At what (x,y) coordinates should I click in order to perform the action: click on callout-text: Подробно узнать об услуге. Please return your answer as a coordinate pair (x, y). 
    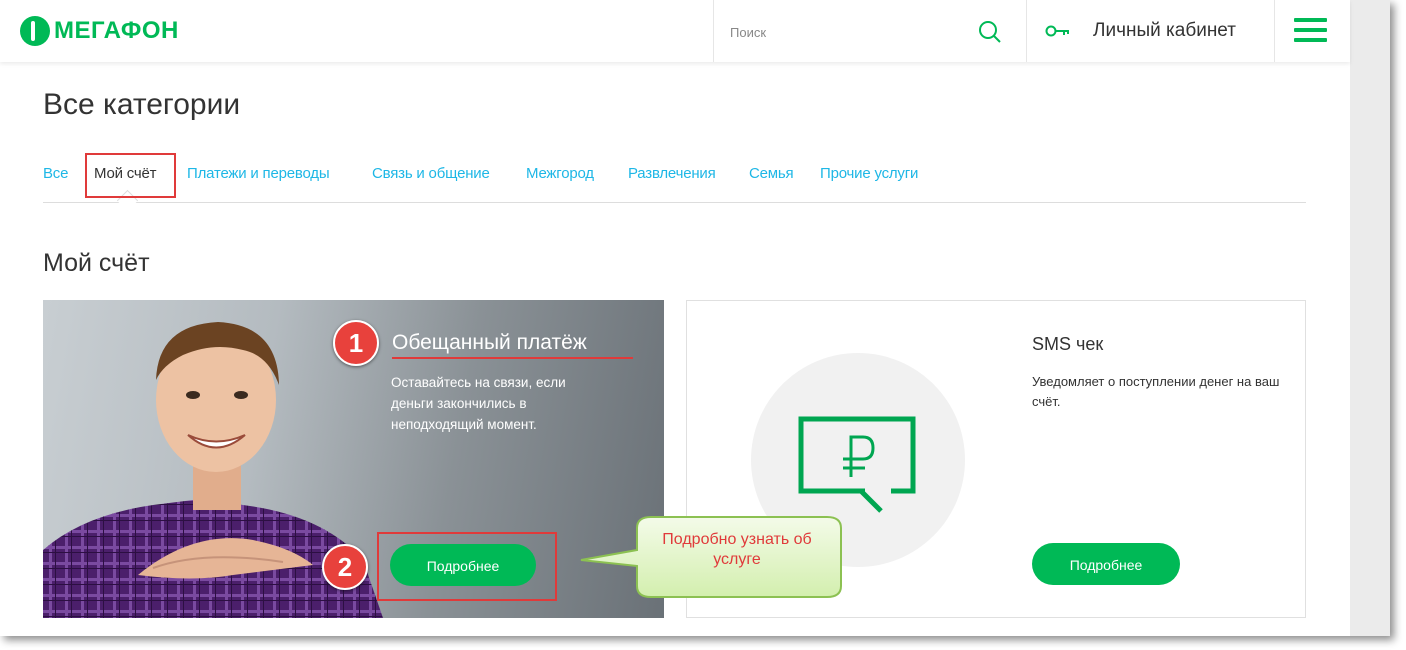
    Looking at the image, I should click on (737, 549).